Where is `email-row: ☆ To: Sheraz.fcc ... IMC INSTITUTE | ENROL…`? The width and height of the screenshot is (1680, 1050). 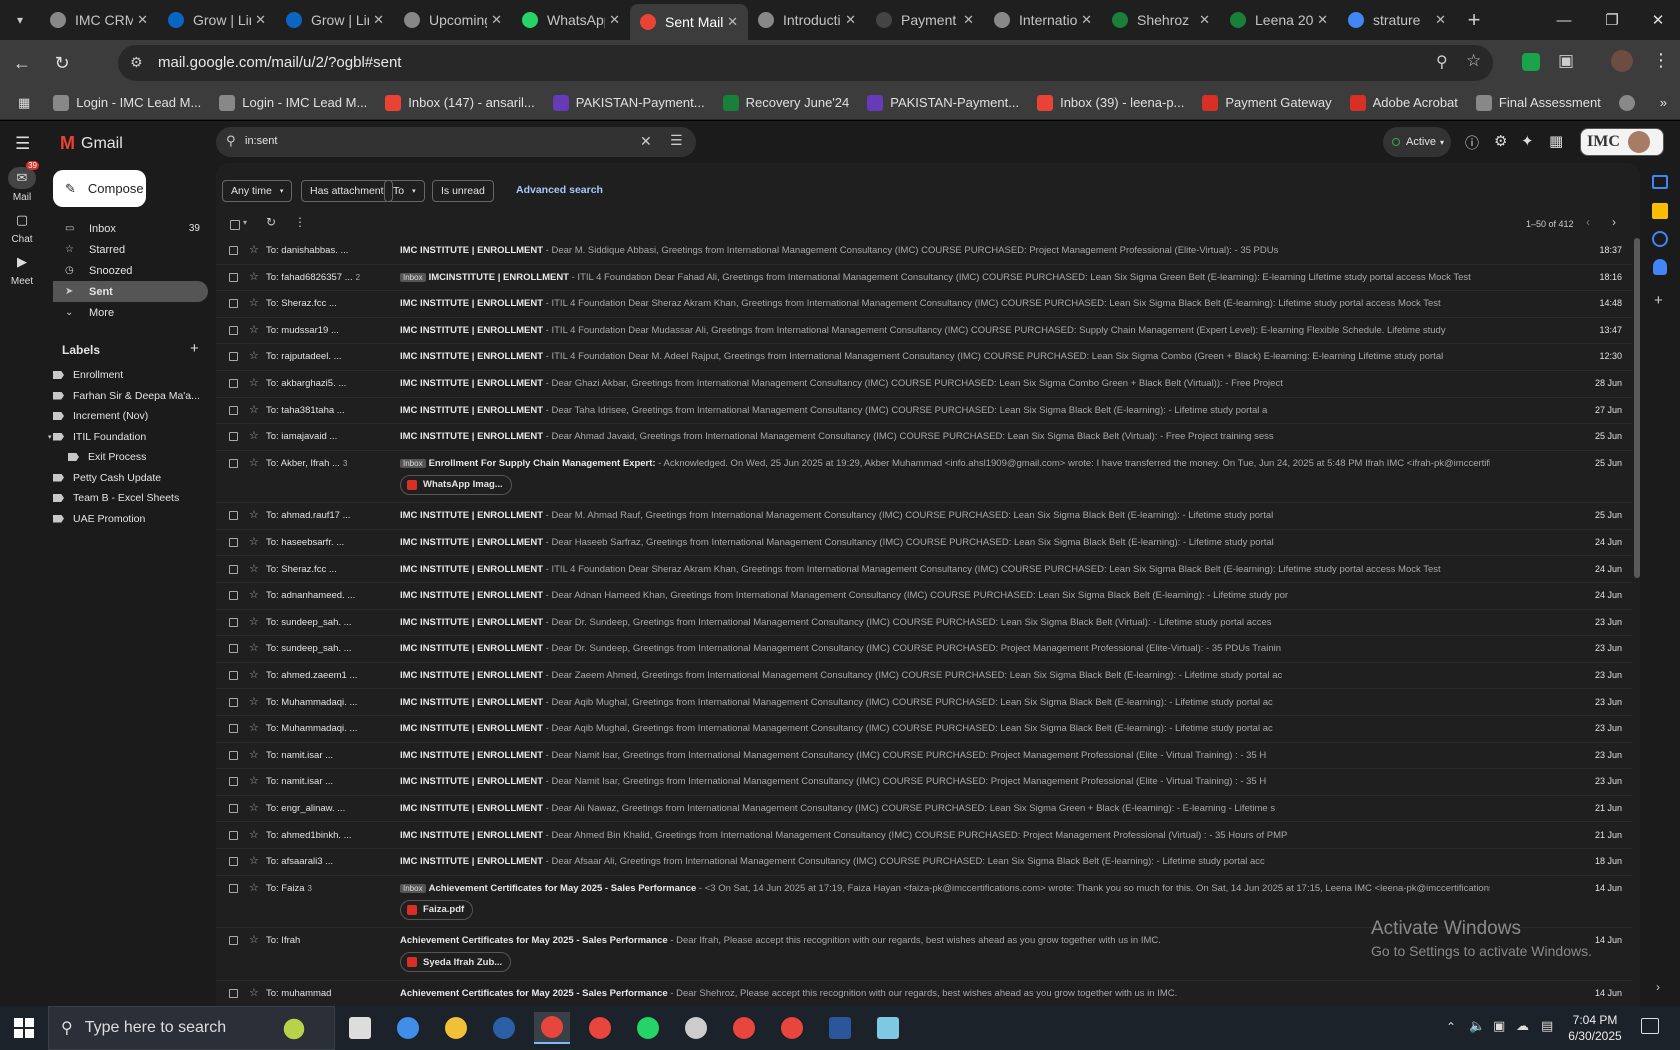 email-row: ☆ To: Sheraz.fcc ... IMC INSTITUTE | ENROL… is located at coordinates (924, 304).